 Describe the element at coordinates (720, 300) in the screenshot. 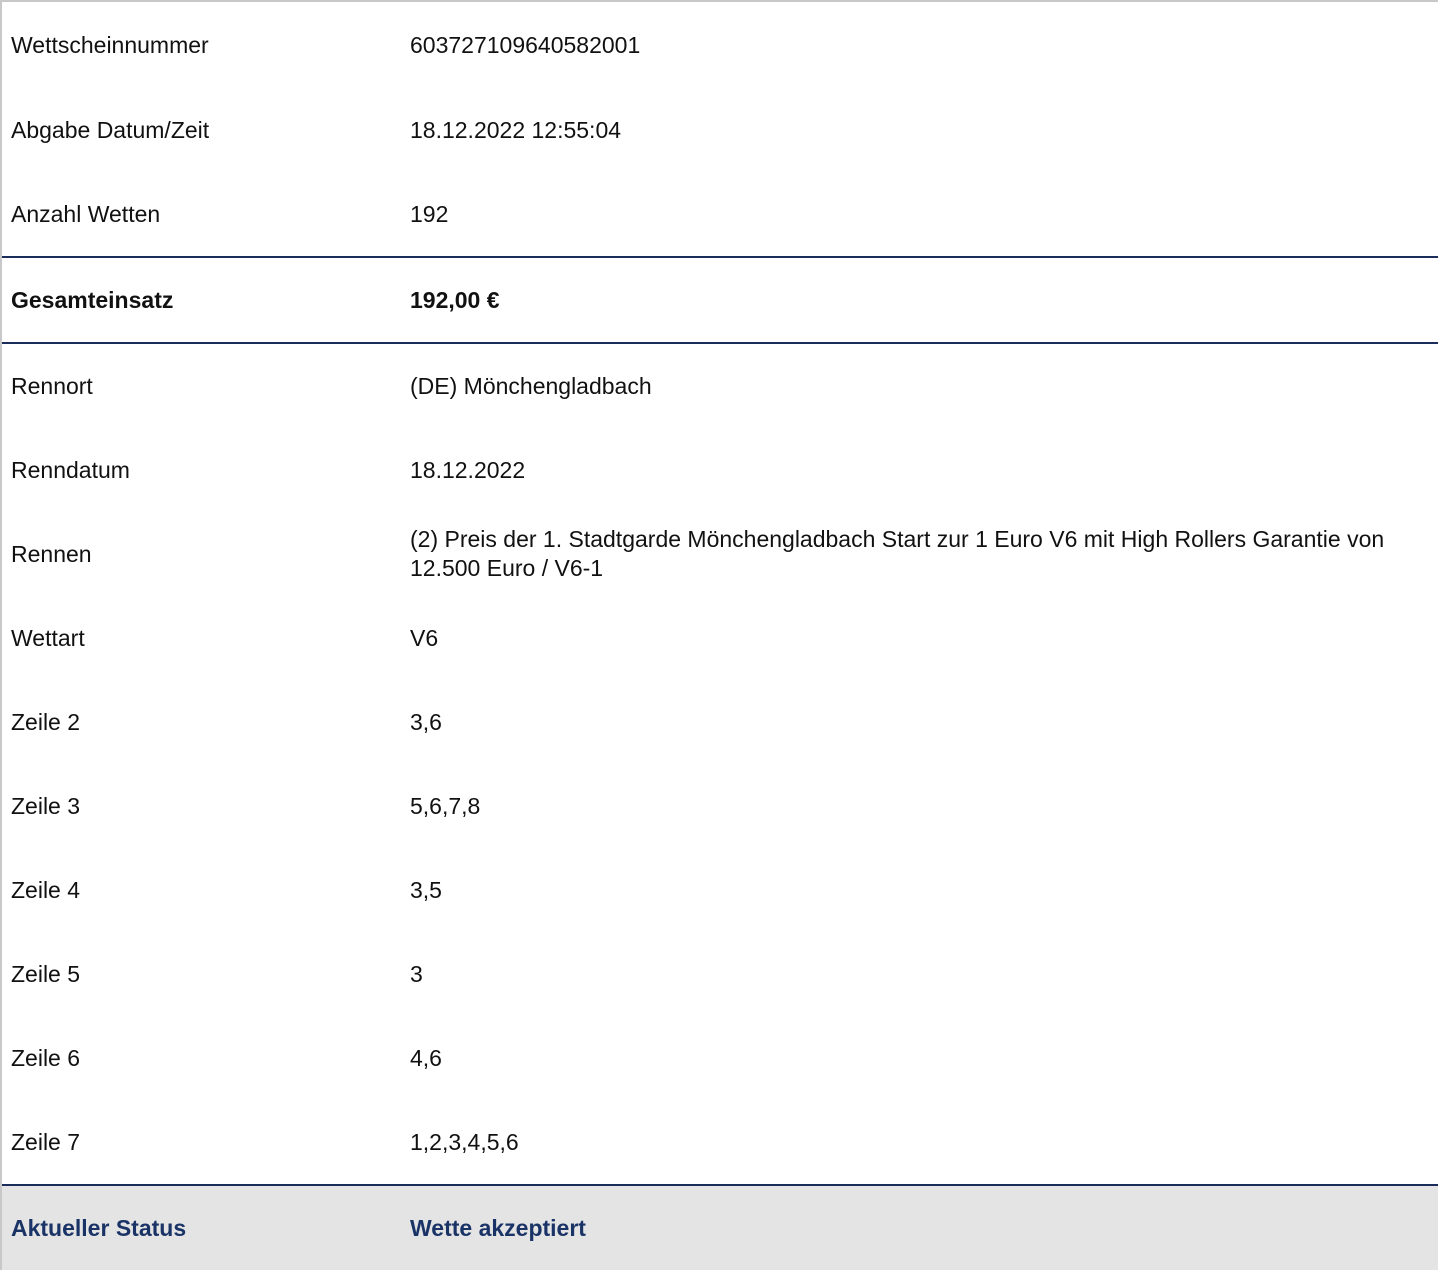

I see `row-gesamteinsatz: Gesamteinsatz 192,00 €` at that location.